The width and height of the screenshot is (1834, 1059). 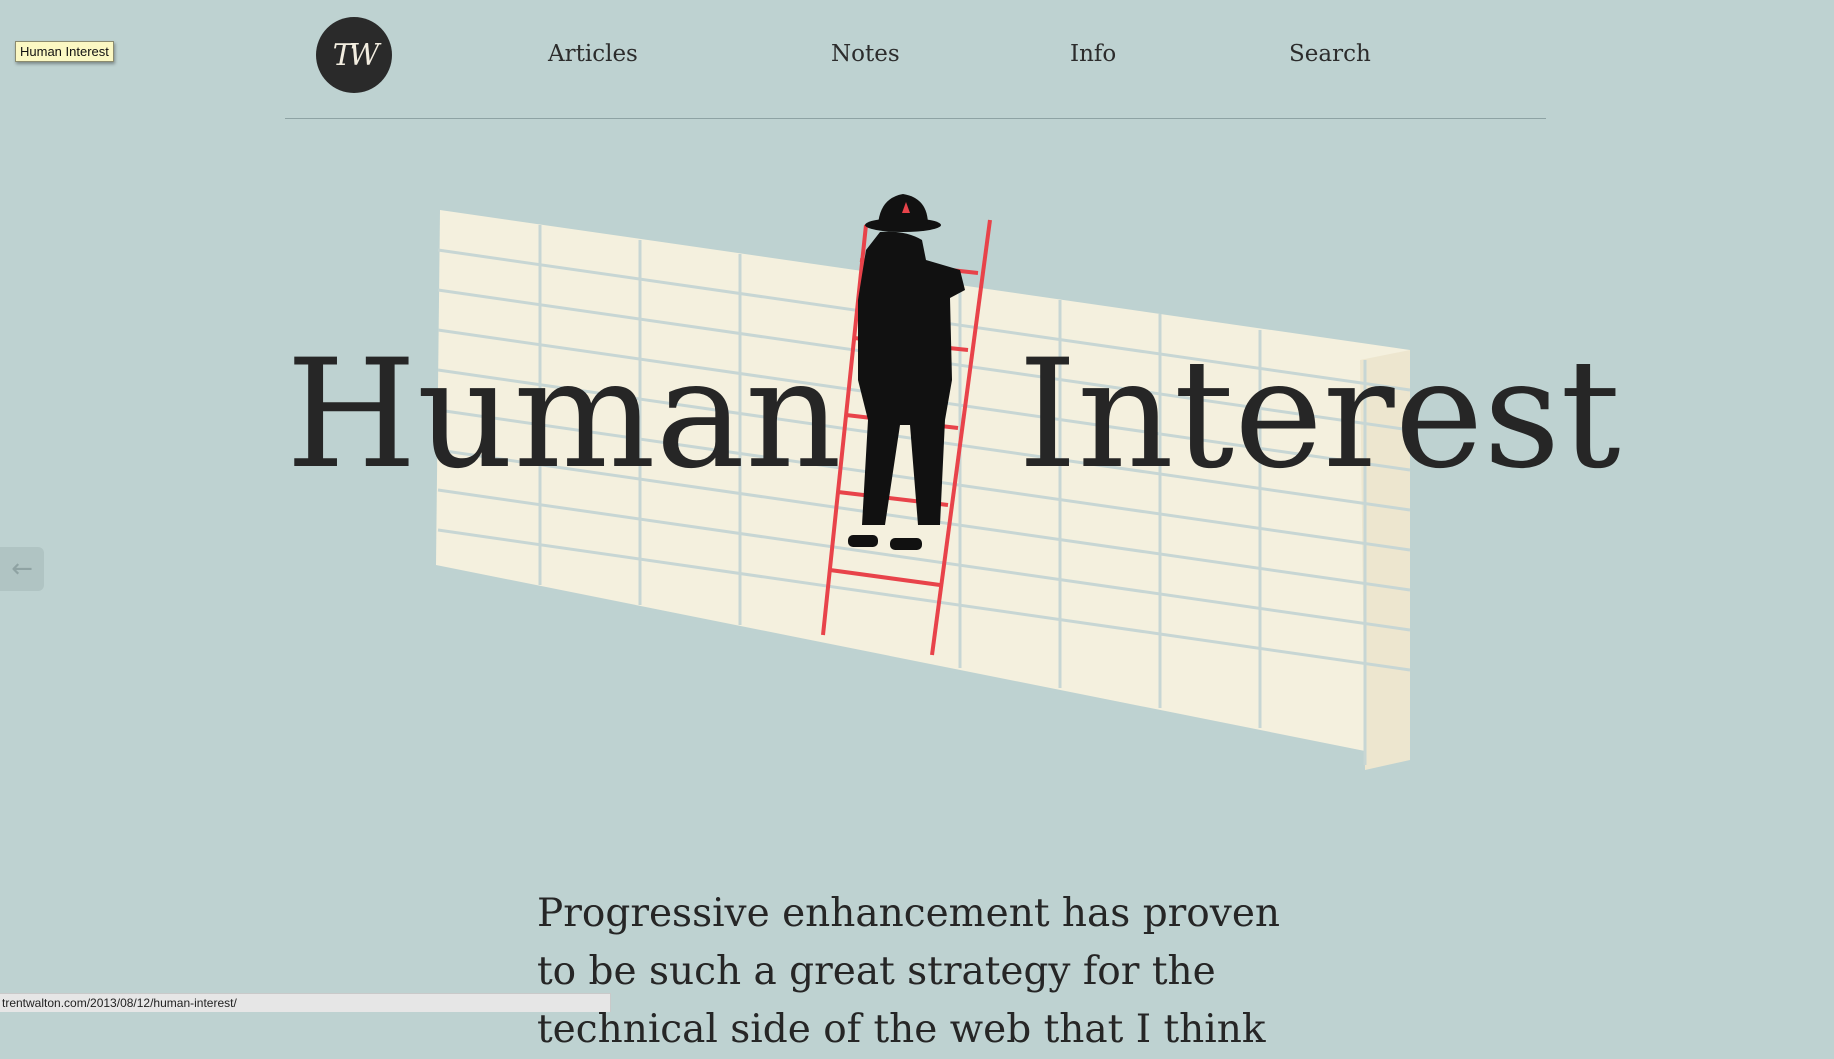 What do you see at coordinates (1330, 54) in the screenshot?
I see `nav-search: Search` at bounding box center [1330, 54].